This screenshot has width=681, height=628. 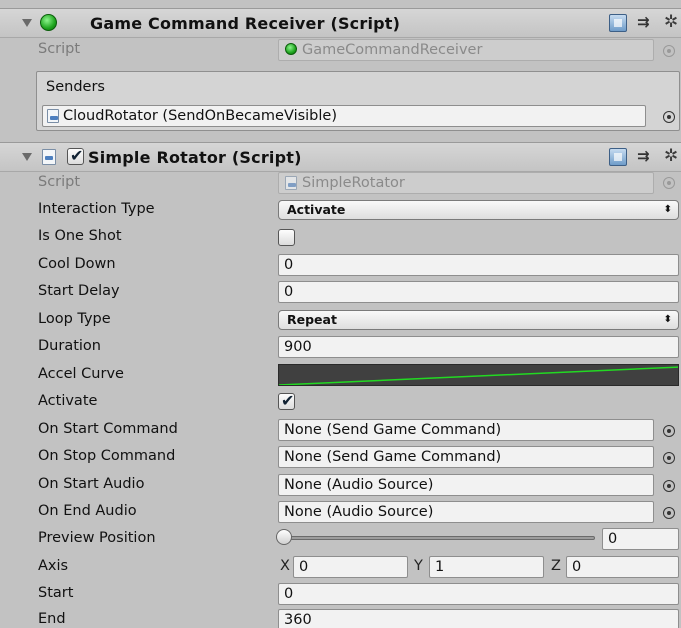 What do you see at coordinates (68, 401) in the screenshot?
I see `activate-label: Activate` at bounding box center [68, 401].